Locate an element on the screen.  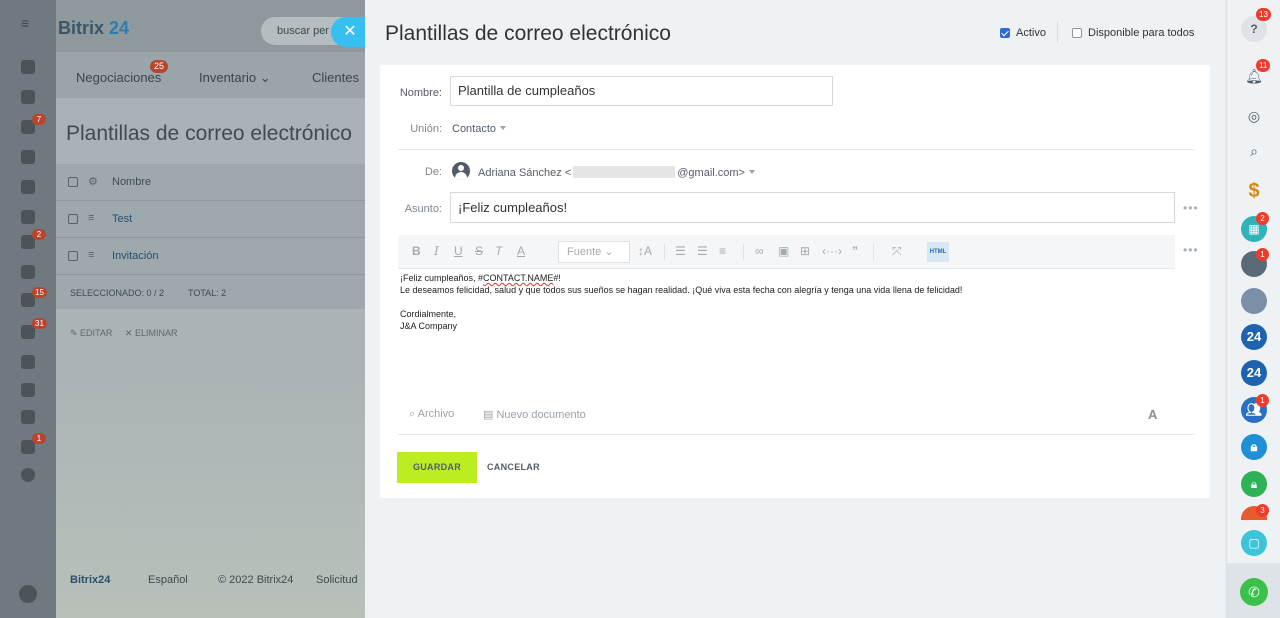
bg-list-header: ⚙ Nombre is located at coordinates (210, 182).